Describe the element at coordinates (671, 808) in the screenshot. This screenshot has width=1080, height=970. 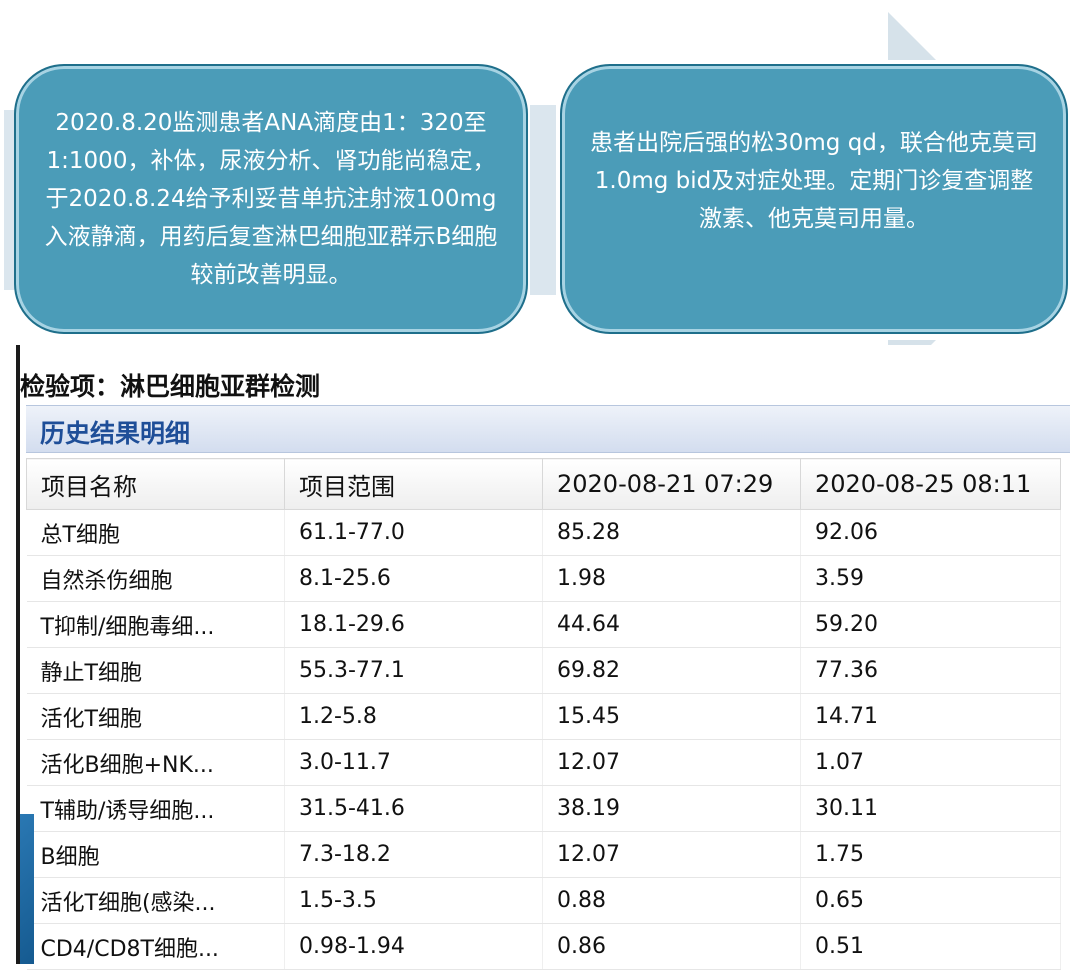
I see `cell-value-date-1: 38.19` at that location.